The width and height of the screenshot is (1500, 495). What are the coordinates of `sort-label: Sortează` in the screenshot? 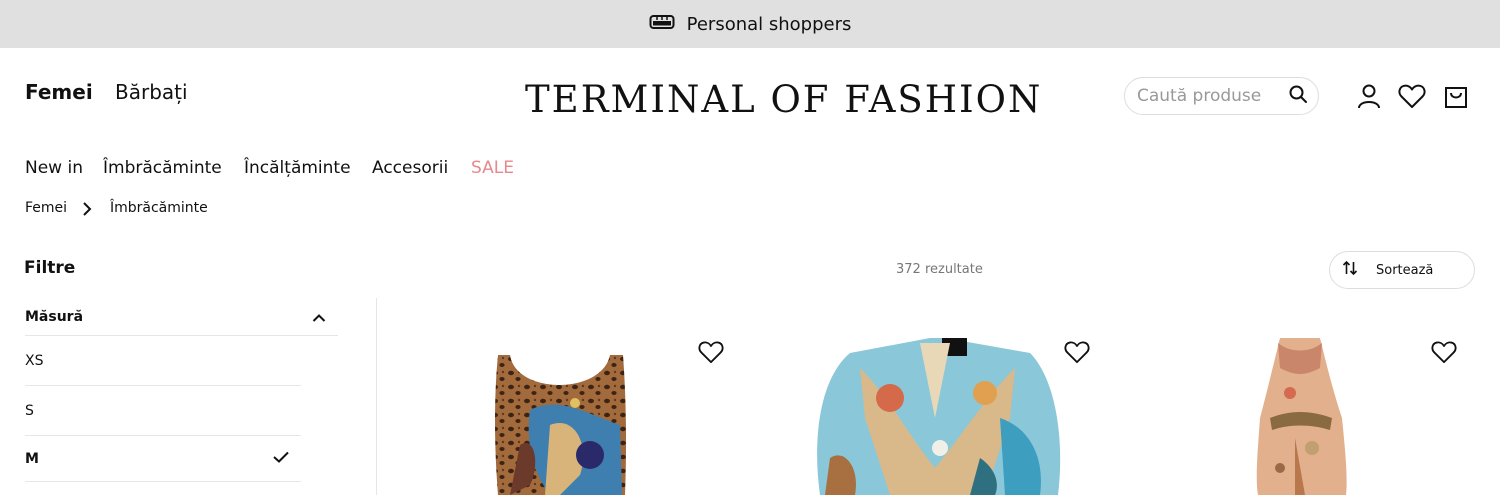 It's located at (1405, 270).